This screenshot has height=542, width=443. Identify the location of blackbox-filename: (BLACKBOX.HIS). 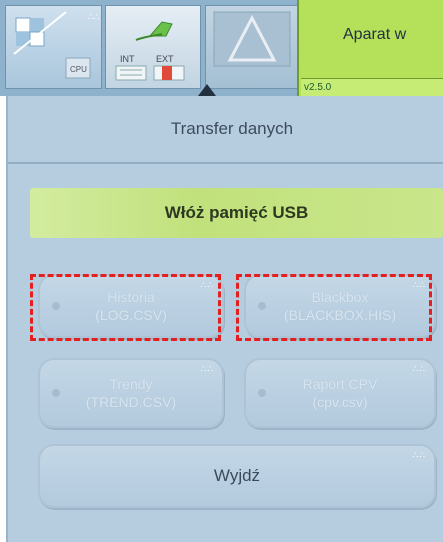
(340, 315).